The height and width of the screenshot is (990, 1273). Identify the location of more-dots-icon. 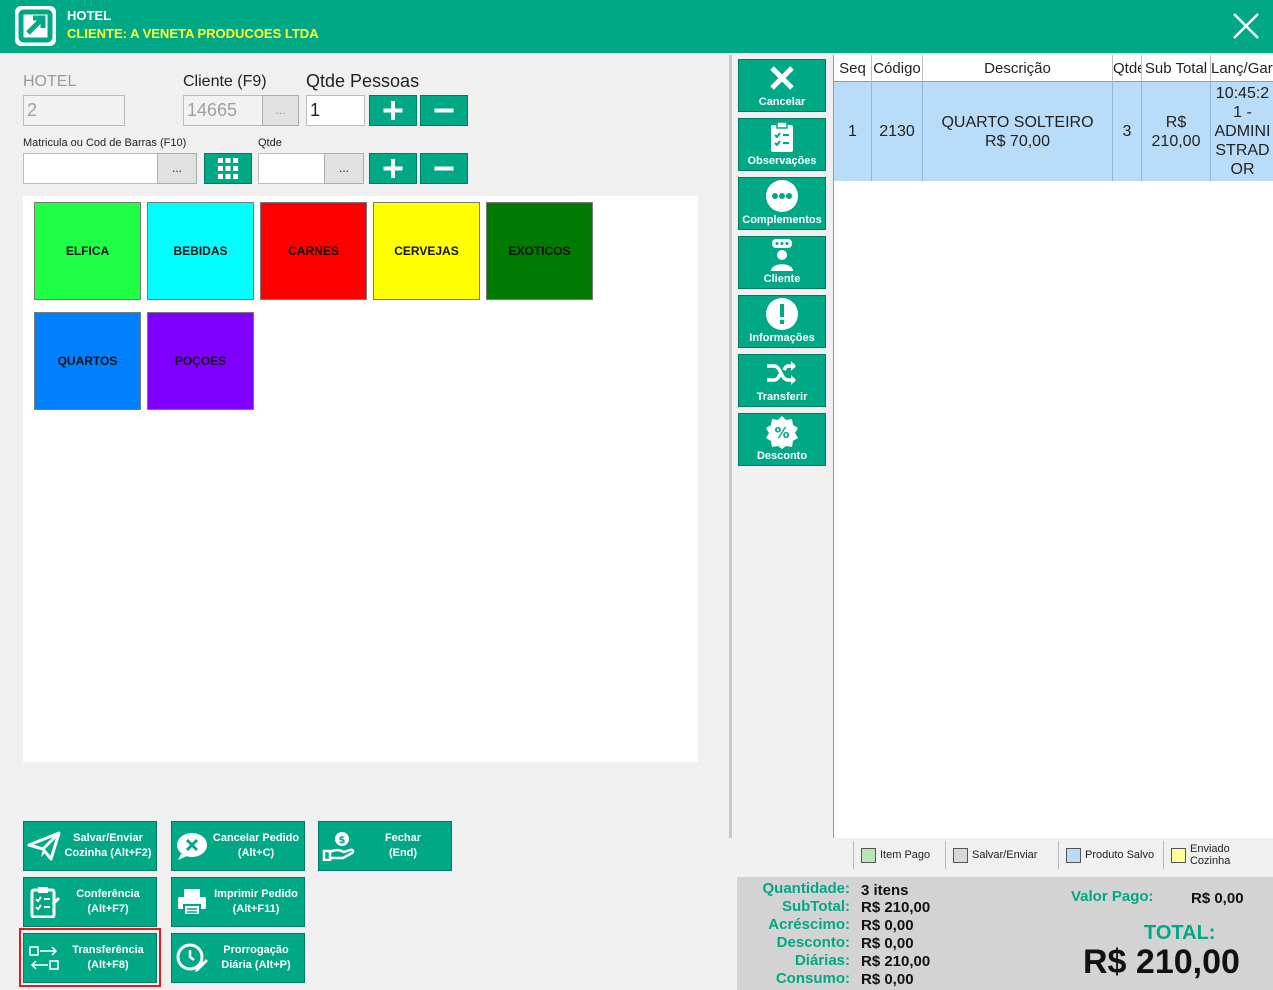
(782, 196).